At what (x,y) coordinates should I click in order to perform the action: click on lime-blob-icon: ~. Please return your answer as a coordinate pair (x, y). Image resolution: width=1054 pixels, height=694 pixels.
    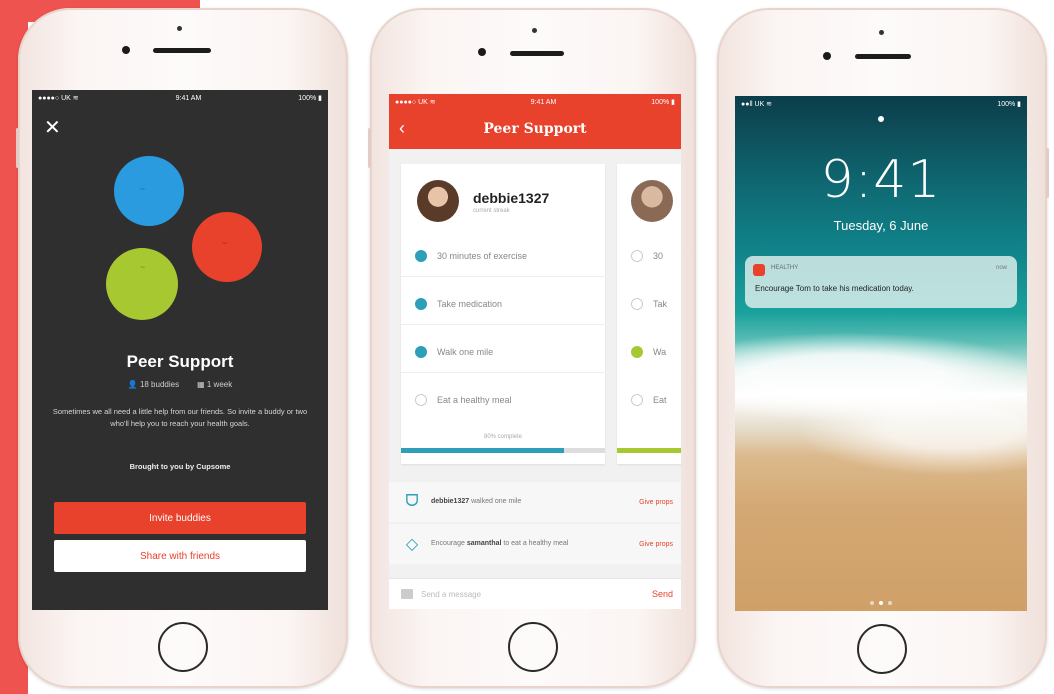
    Looking at the image, I should click on (142, 284).